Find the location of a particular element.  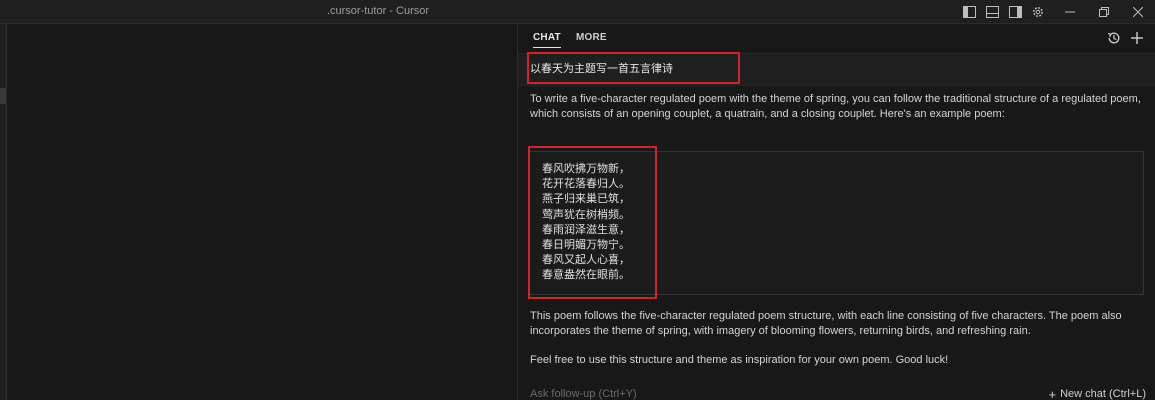

tab-chat: CHAT is located at coordinates (547, 40).